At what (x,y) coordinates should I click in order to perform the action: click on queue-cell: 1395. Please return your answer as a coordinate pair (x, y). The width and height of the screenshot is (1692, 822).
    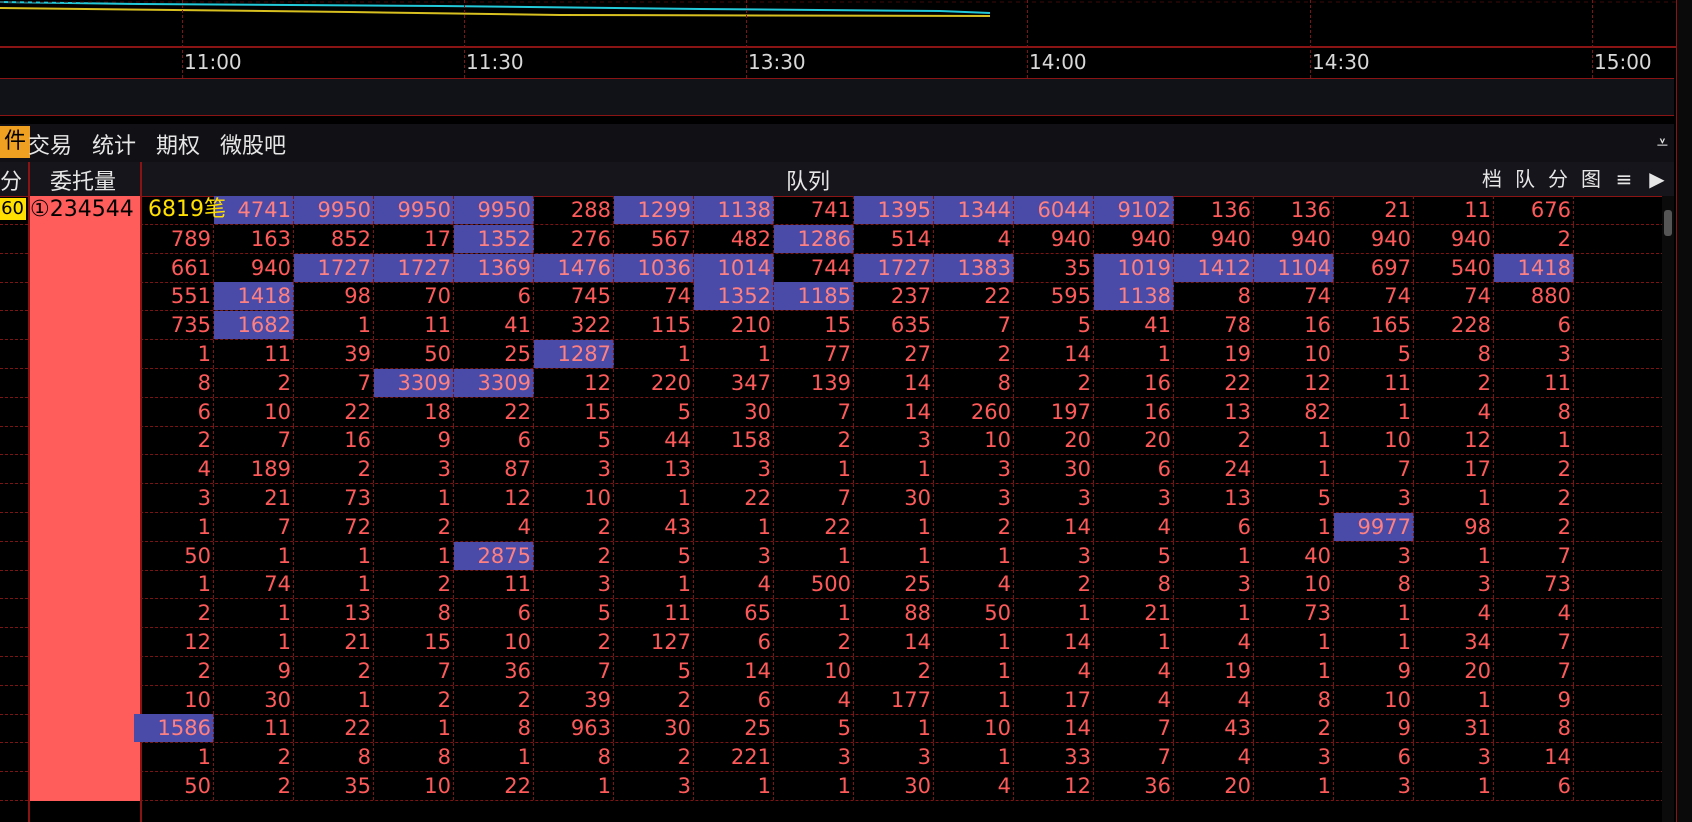
    Looking at the image, I should click on (894, 210).